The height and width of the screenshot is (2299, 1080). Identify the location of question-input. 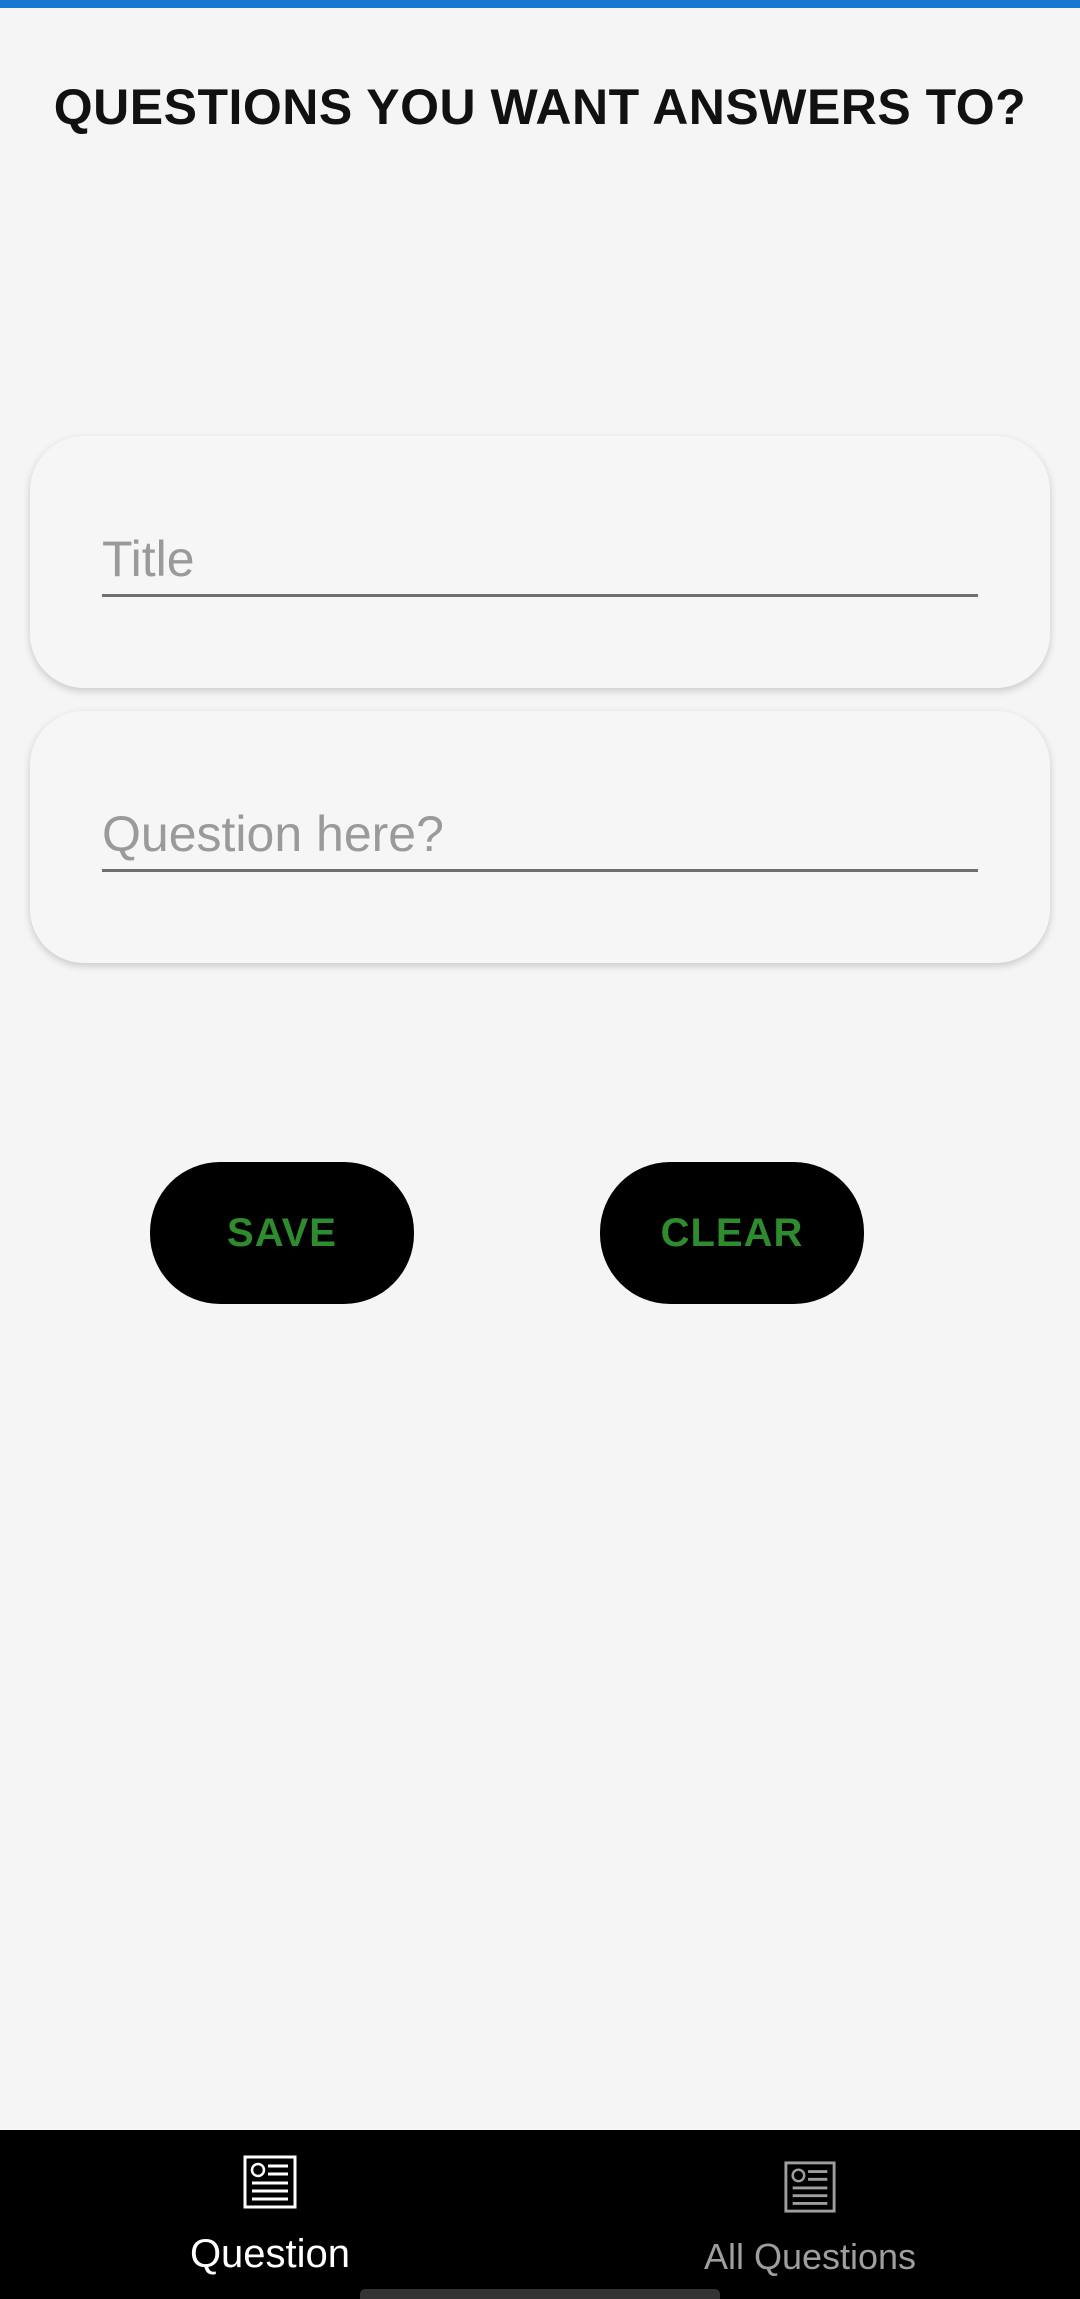
(540, 835).